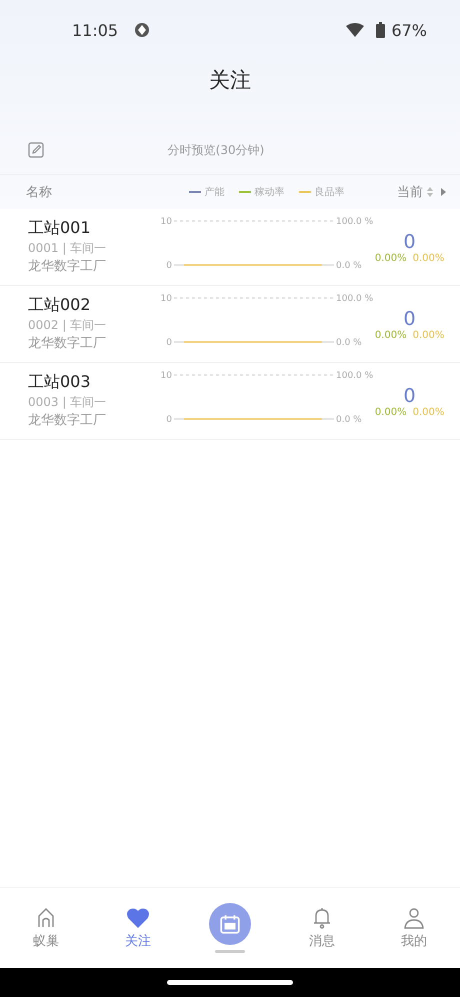  I want to click on heart-tab: 关注, so click(138, 928).